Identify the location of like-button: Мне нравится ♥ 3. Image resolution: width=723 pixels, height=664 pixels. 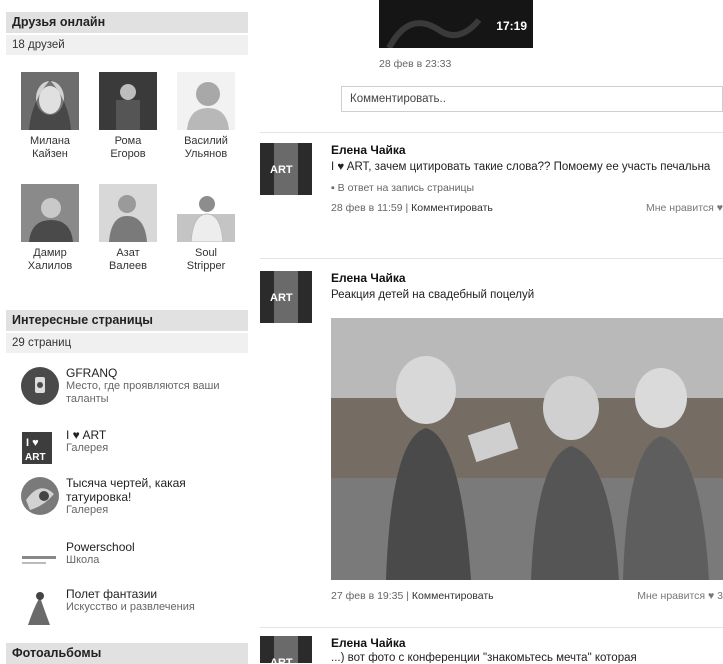
(680, 596).